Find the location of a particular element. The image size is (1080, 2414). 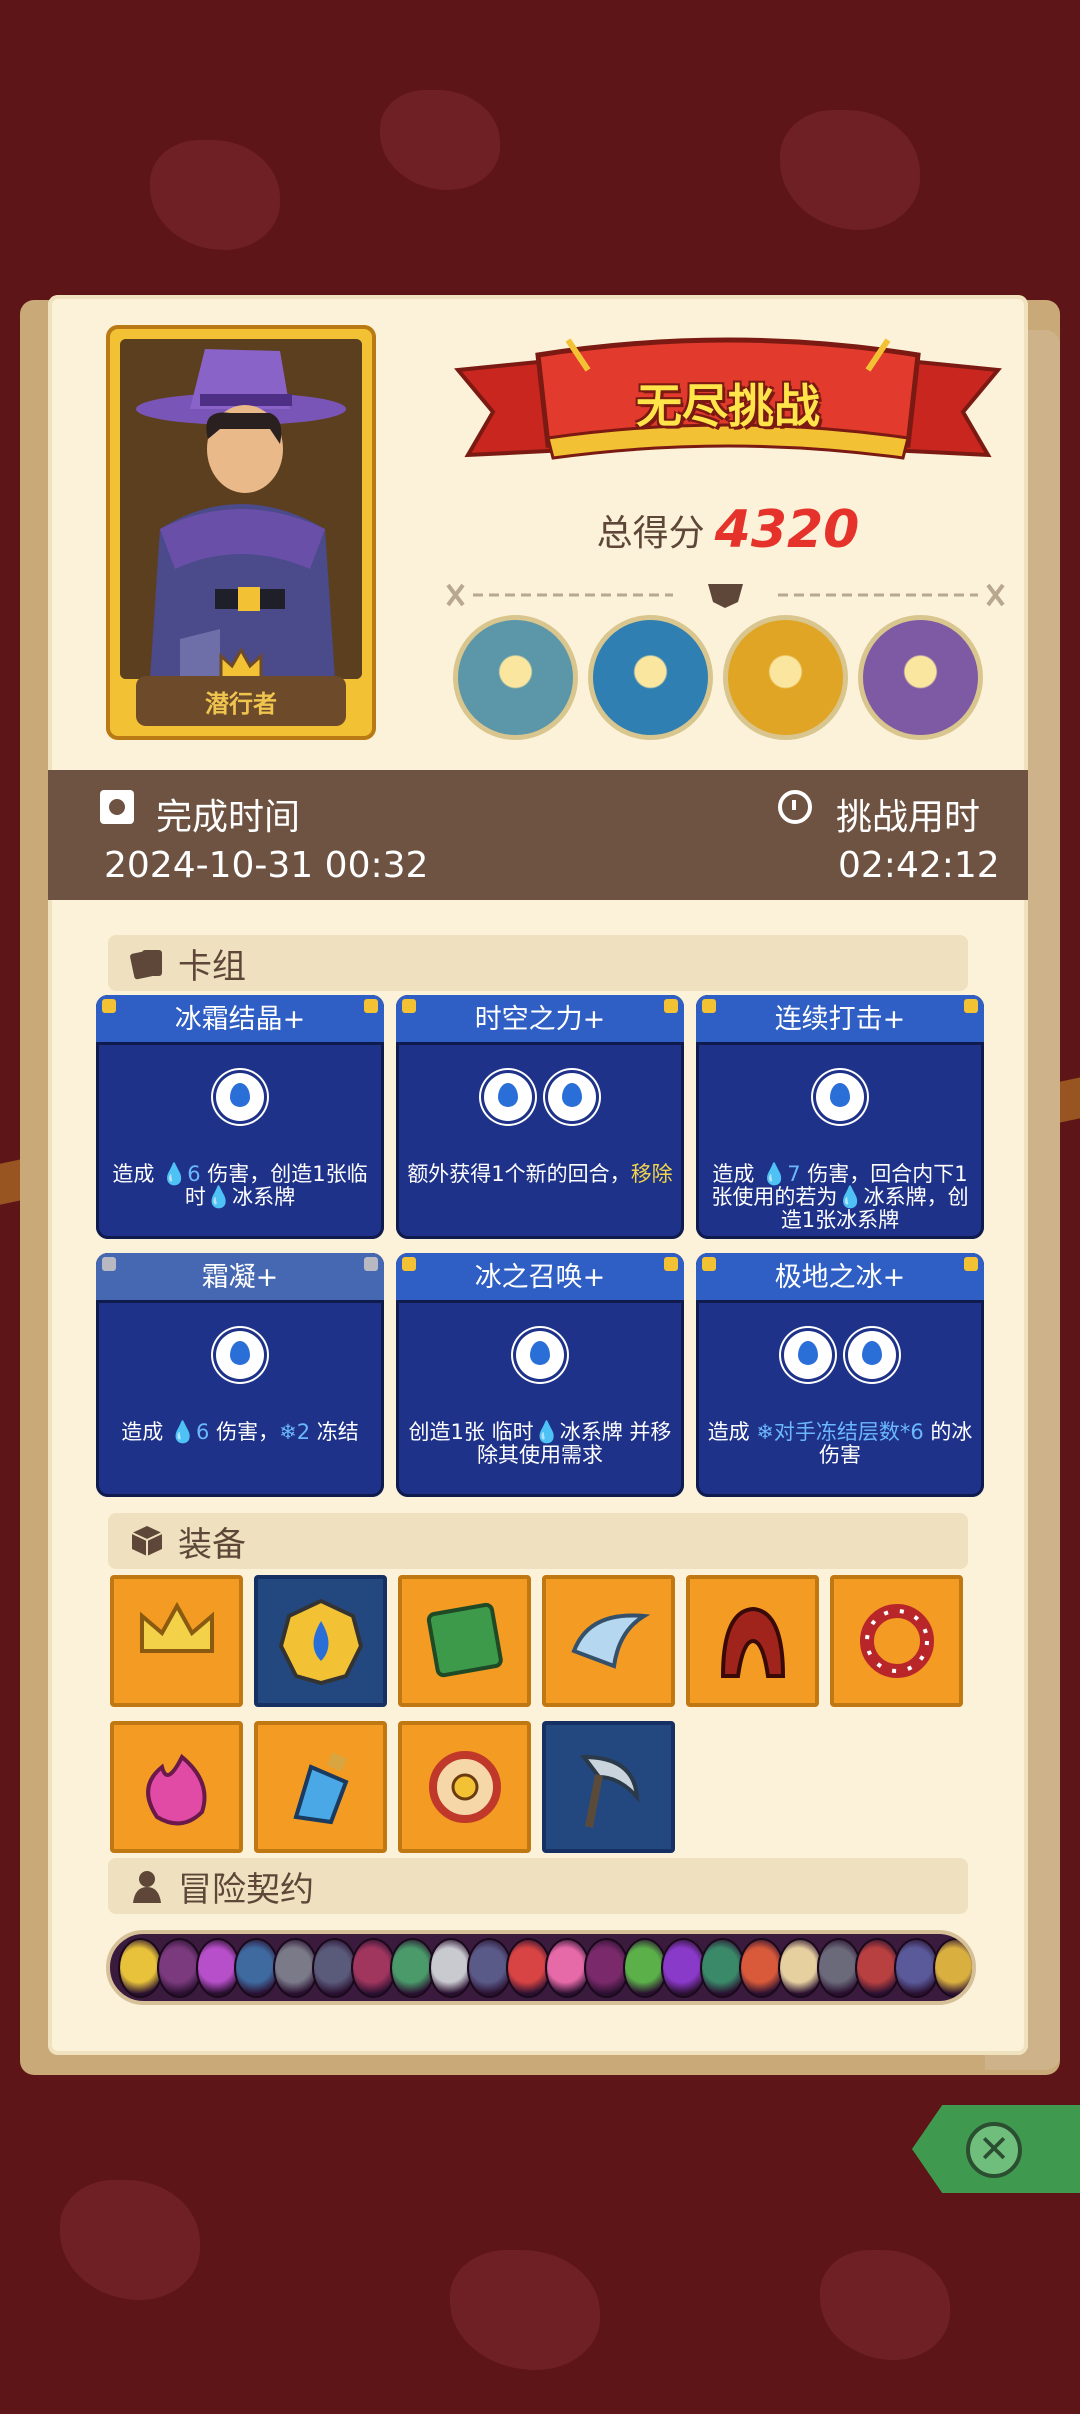

deck-section-header: 卡组 is located at coordinates (538, 963).